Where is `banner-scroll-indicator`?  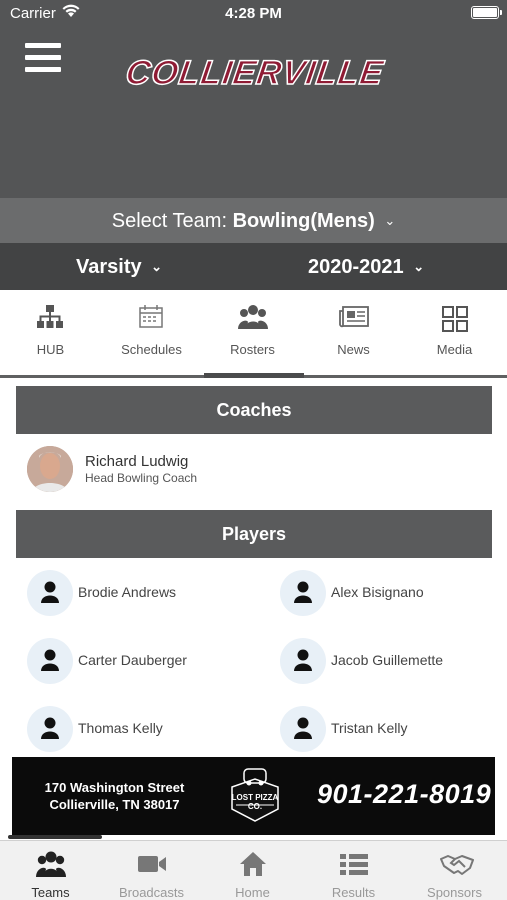 banner-scroll-indicator is located at coordinates (55, 837).